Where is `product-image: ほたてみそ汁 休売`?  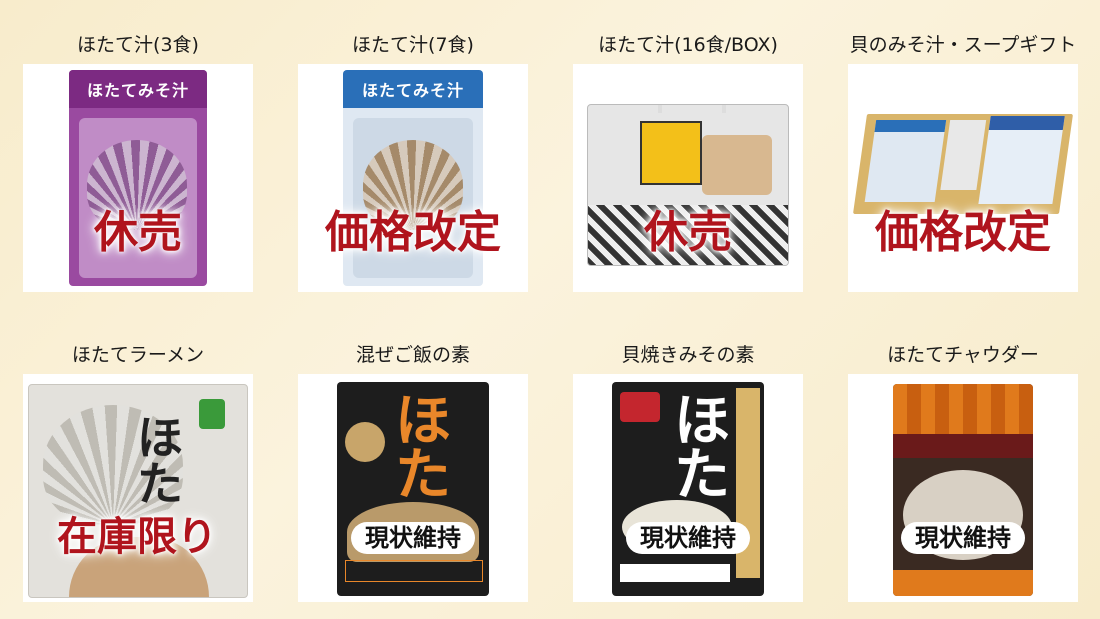
product-image: ほたてみそ汁 休売 is located at coordinates (138, 178).